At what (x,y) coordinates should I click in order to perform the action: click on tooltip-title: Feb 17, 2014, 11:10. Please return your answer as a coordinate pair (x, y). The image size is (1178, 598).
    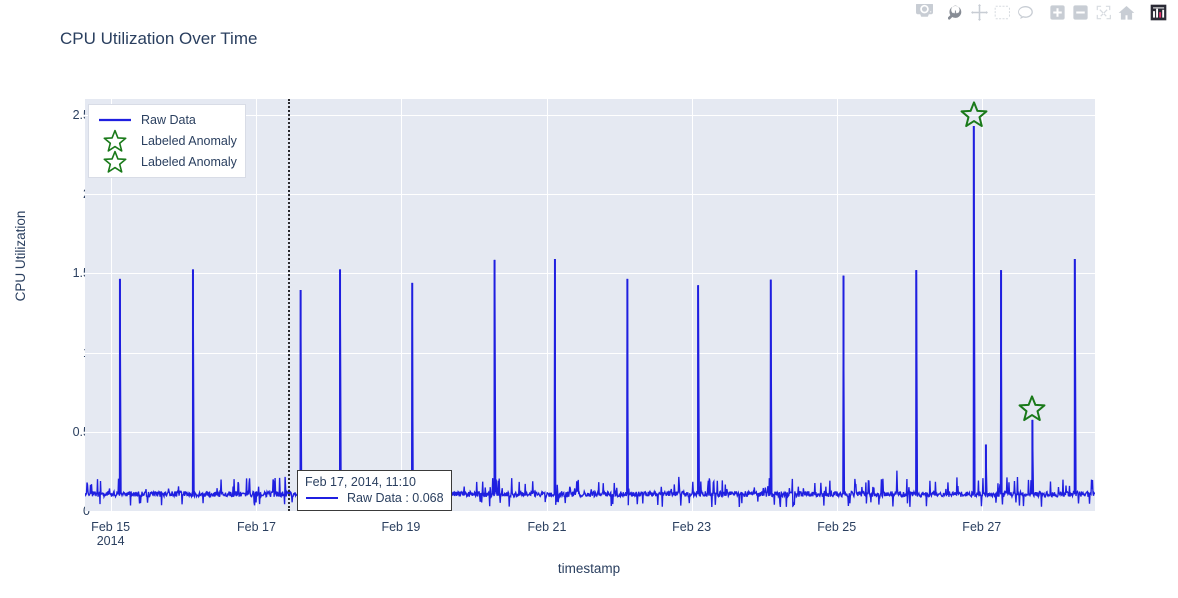
    Looking at the image, I should click on (360, 482).